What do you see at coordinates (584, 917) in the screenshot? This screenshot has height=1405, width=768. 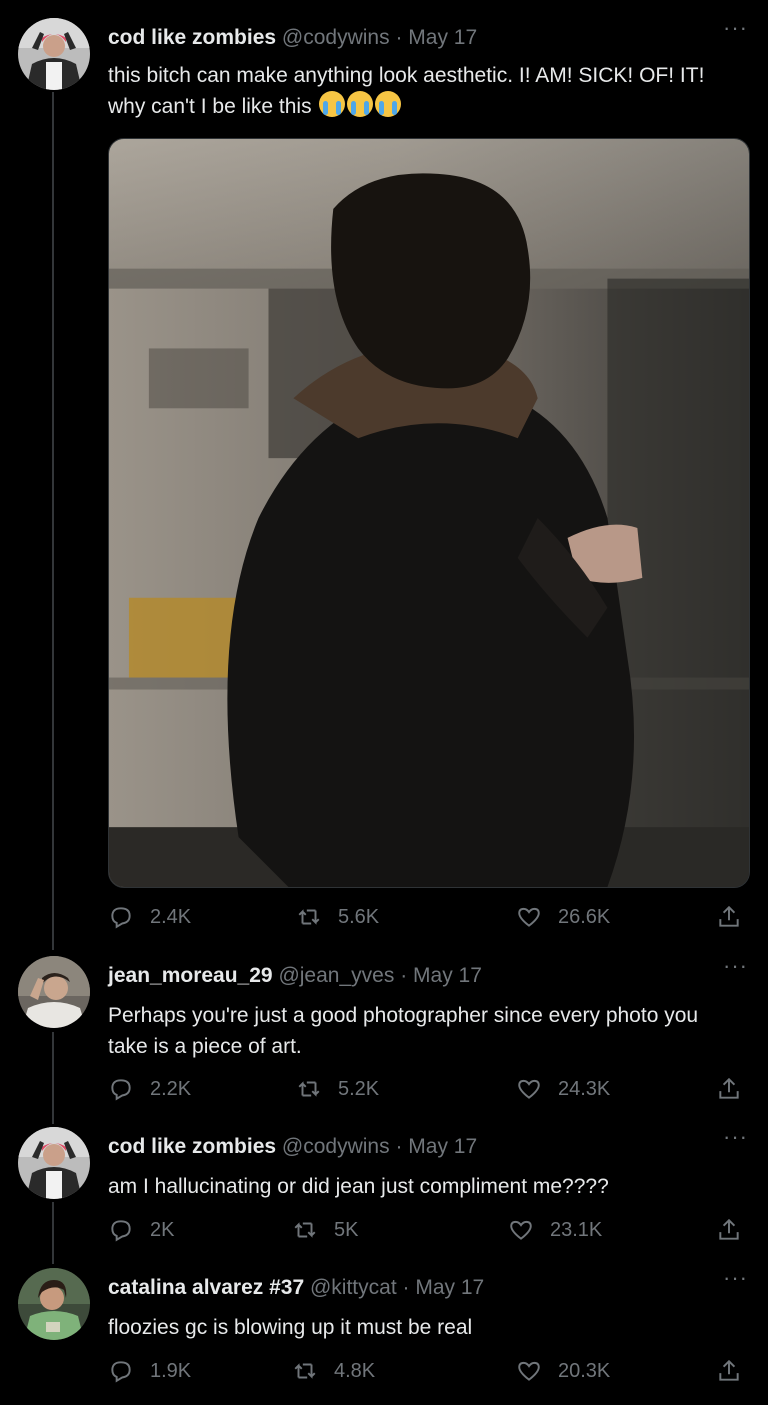 I see `like-count: 26.6K` at bounding box center [584, 917].